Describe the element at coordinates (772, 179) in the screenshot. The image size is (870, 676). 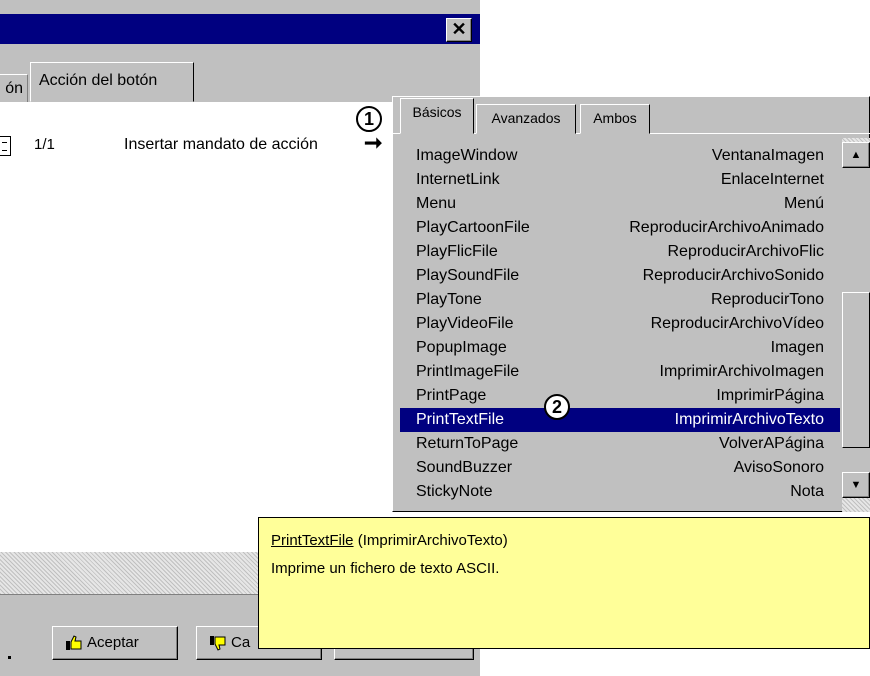
I see `command-translation: EnlaceInternet` at that location.